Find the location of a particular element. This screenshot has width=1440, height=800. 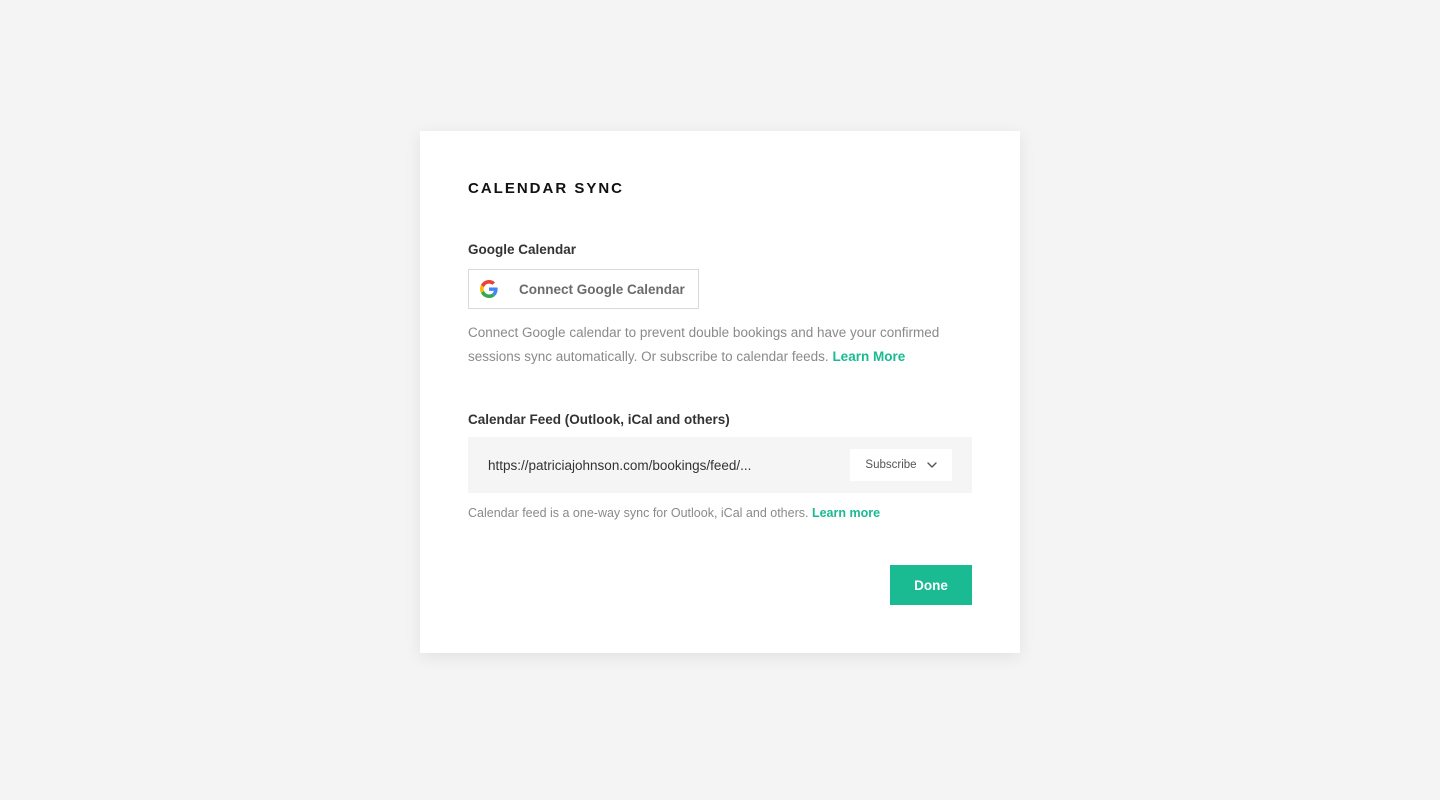

done-button: Done is located at coordinates (931, 585).